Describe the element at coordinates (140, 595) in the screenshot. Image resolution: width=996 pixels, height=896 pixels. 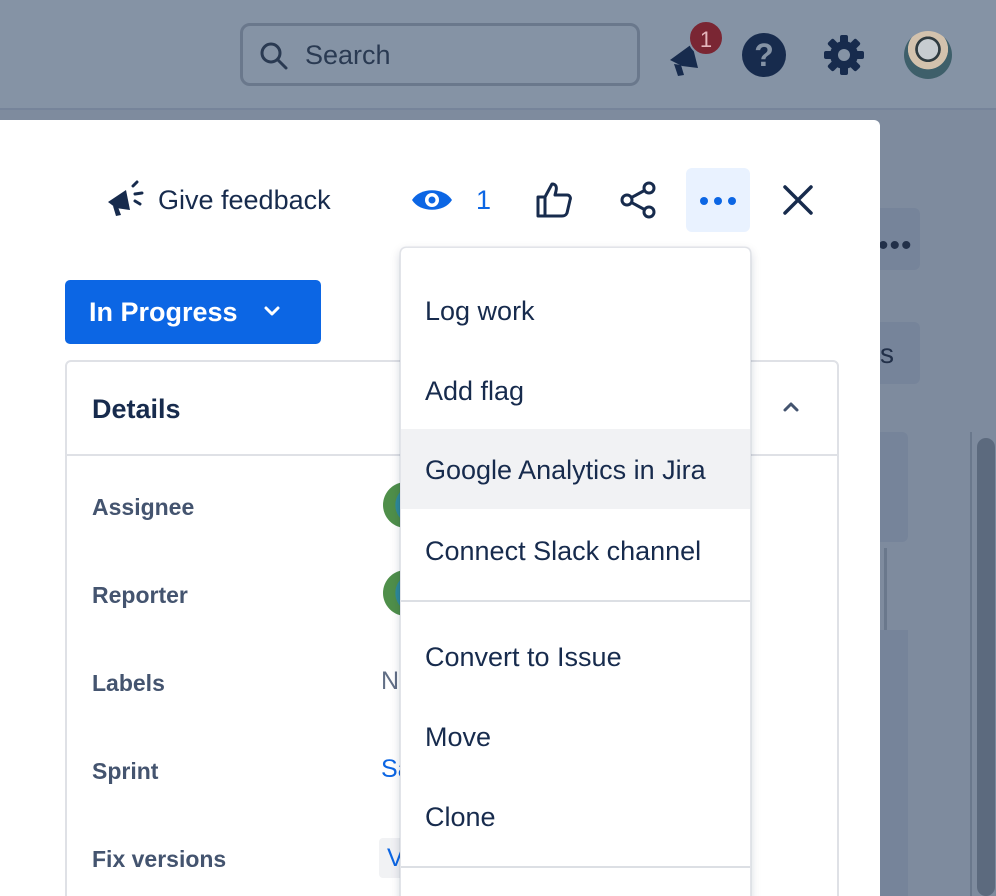
I see `reporter-label: Reporter` at that location.